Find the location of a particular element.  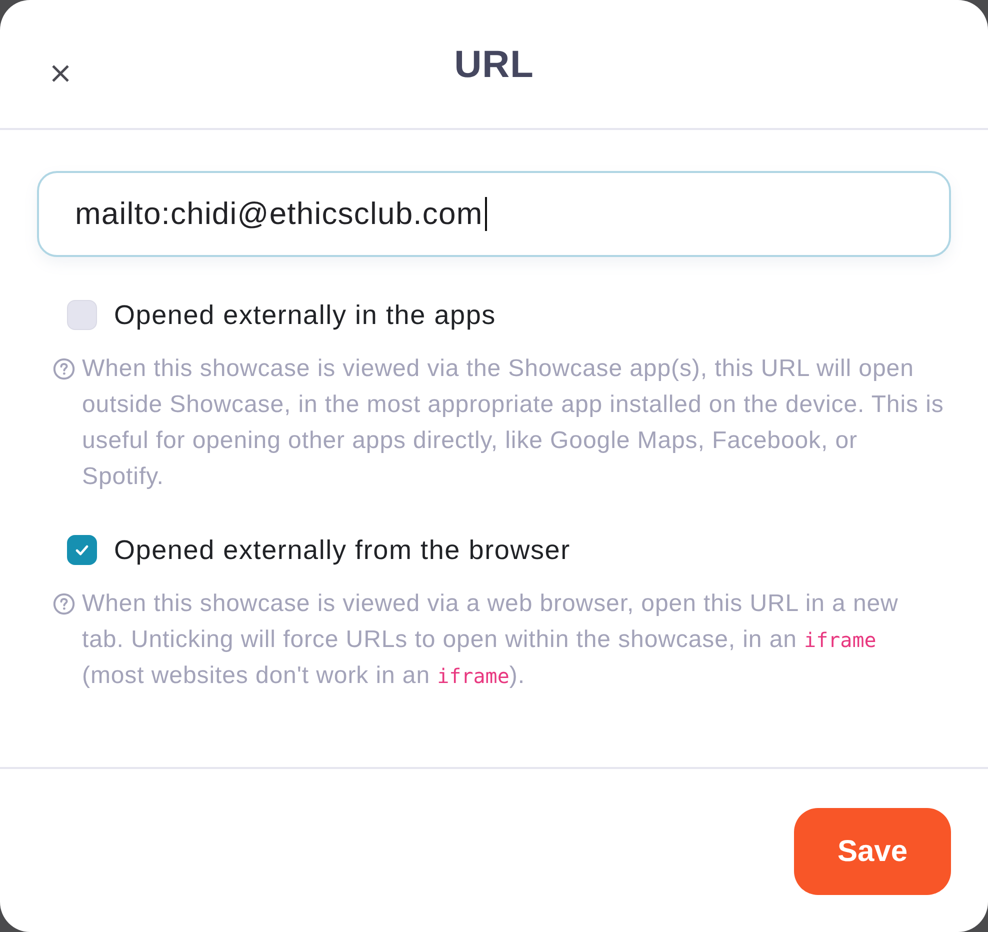

help-text: When this showcase is viewed via a web browser, open this URL in a new tab. Unticking will force URLs to open within the showcase, in an iframe (most websites don't work in an iframe). is located at coordinates (491, 640).